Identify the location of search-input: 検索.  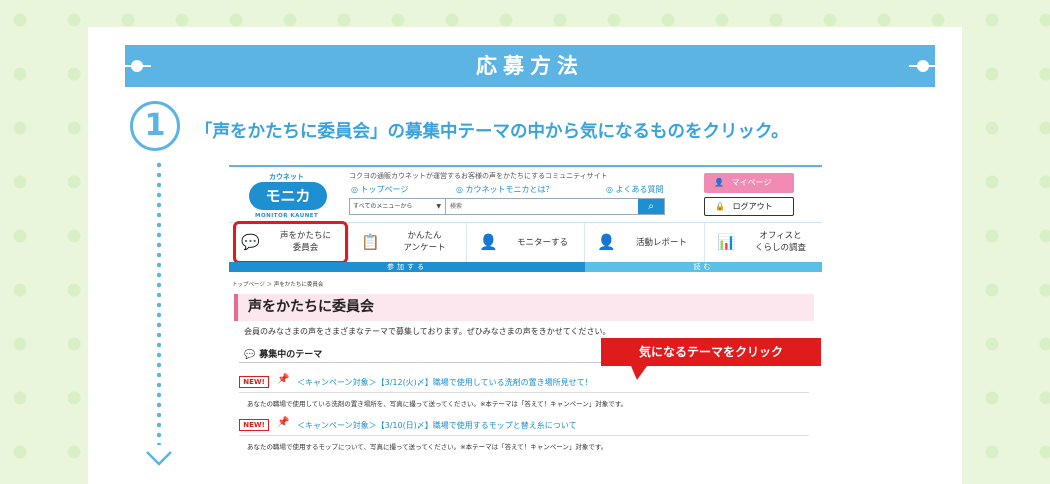
(456, 206).